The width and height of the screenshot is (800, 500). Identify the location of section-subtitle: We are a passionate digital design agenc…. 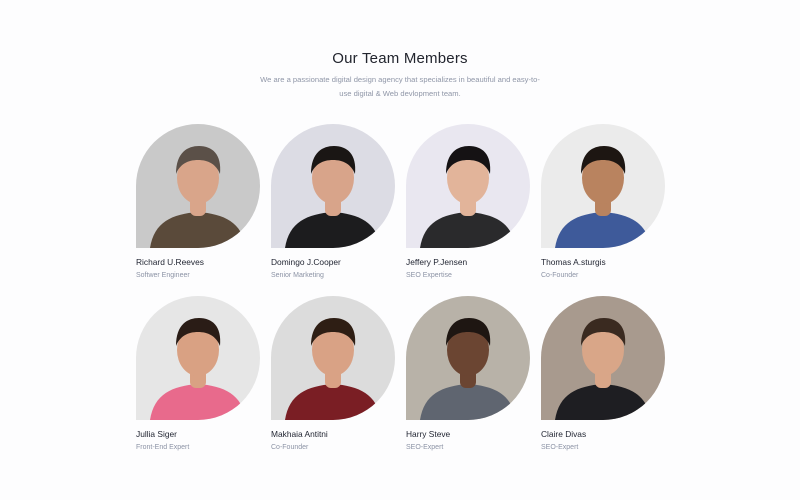
(400, 86).